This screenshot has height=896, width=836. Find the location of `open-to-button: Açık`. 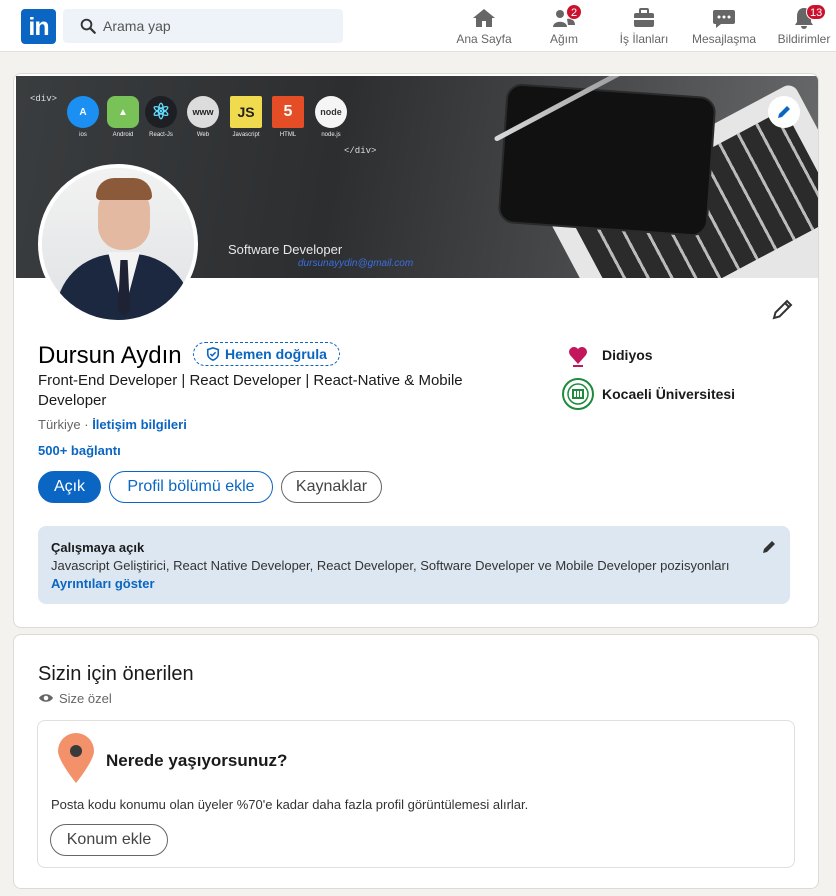

open-to-button: Açık is located at coordinates (69, 487).